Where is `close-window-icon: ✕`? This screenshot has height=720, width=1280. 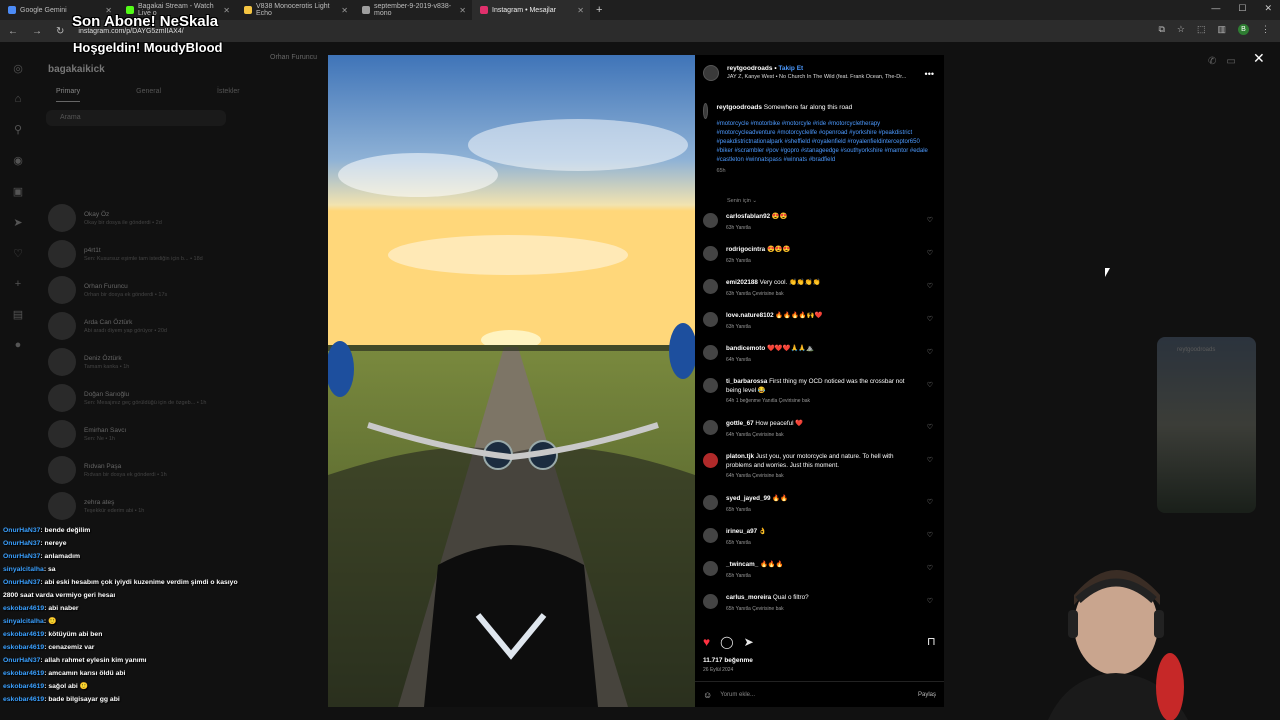
close-window-icon: ✕ is located at coordinates (1268, 8).